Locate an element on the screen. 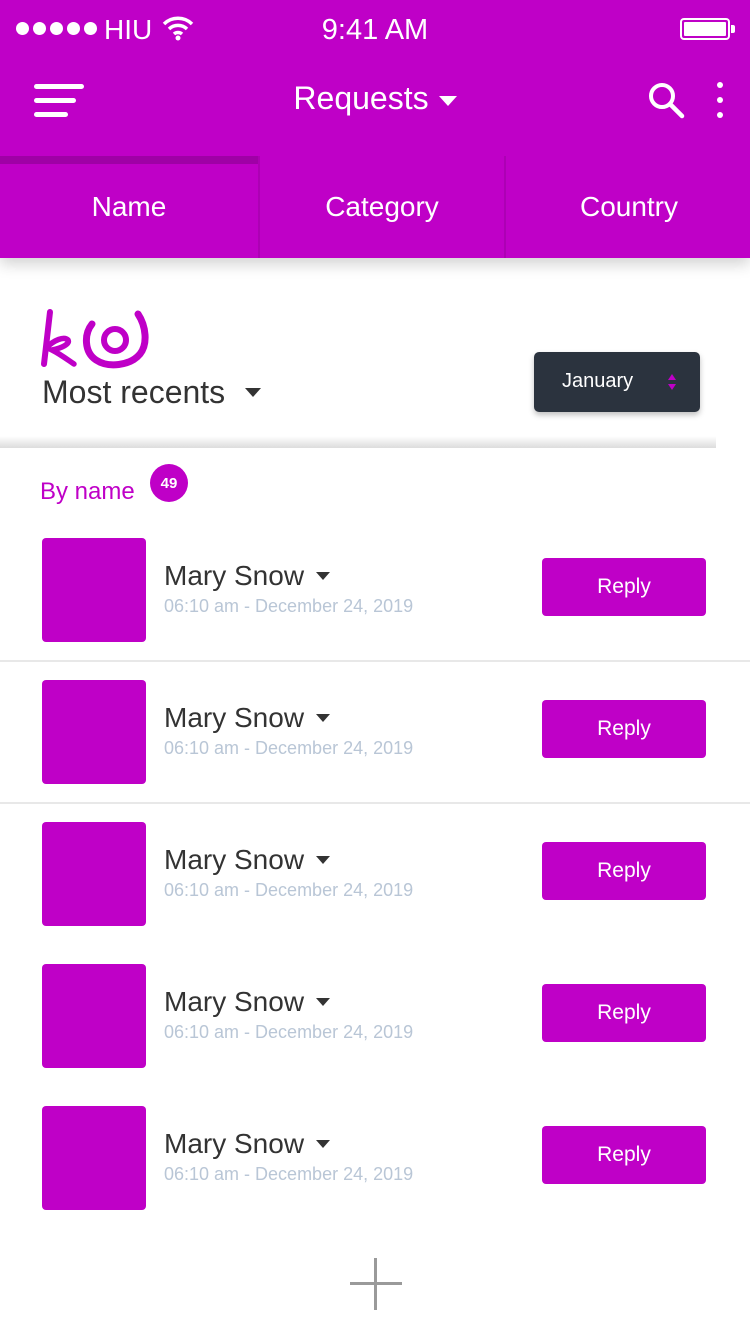  section-title: By name is located at coordinates (87, 491).